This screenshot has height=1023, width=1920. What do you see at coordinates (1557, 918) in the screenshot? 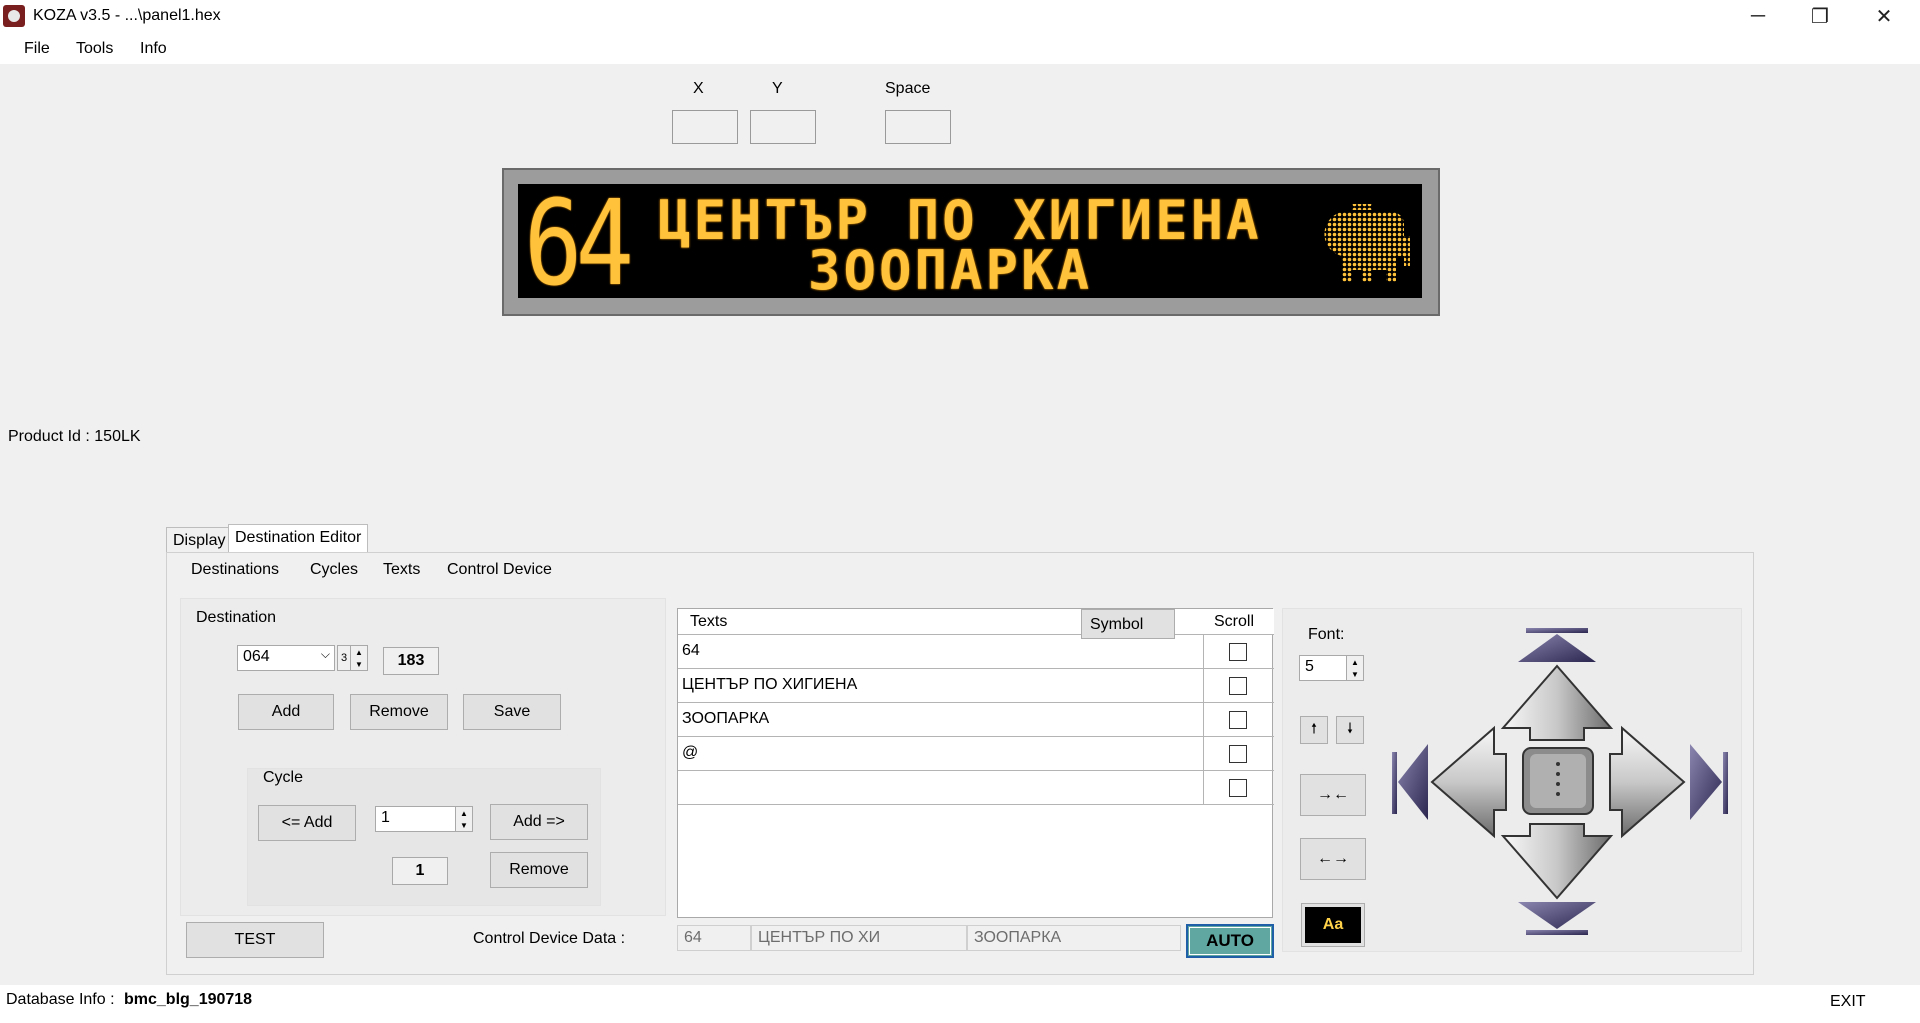
I see `bottom-edge-icon` at bounding box center [1557, 918].